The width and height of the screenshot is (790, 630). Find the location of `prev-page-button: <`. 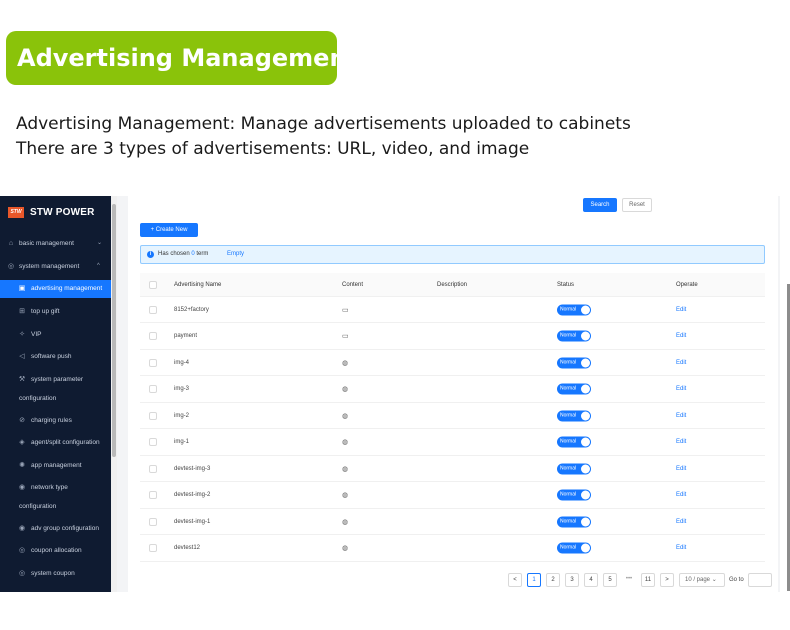

prev-page-button: < is located at coordinates (515, 580).